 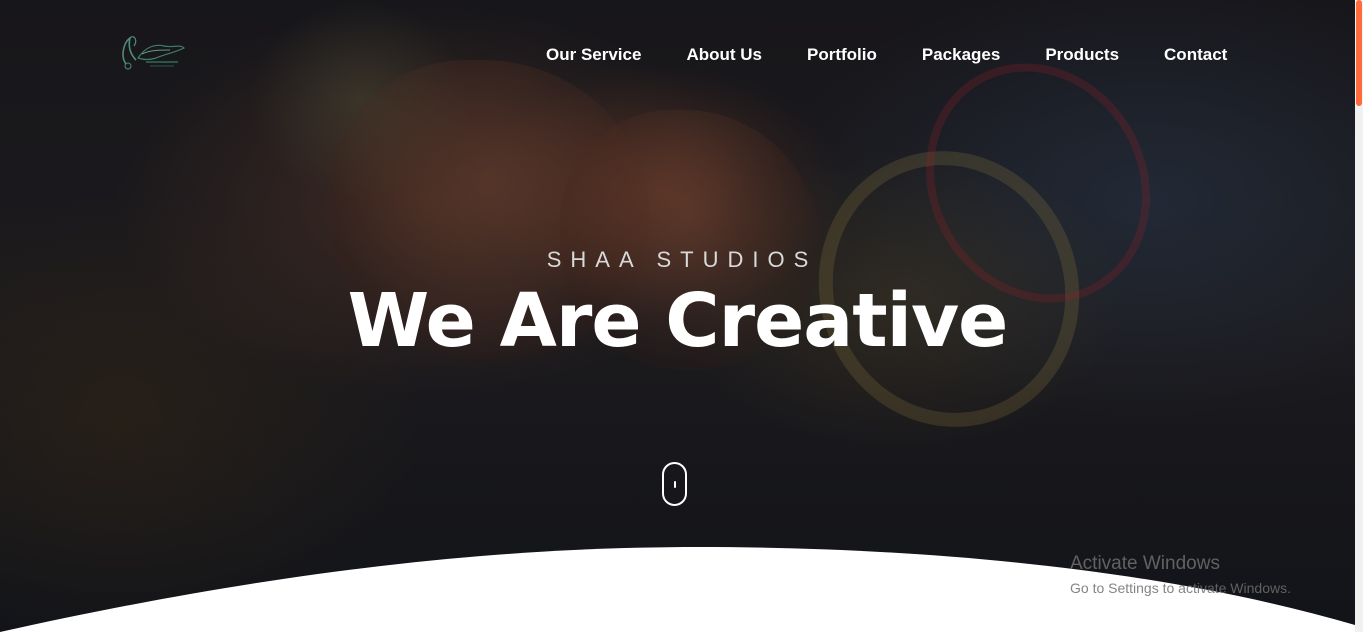 I want to click on activate-windows-subtitle: Go to Settings to activate Windows., so click(x=1180, y=588).